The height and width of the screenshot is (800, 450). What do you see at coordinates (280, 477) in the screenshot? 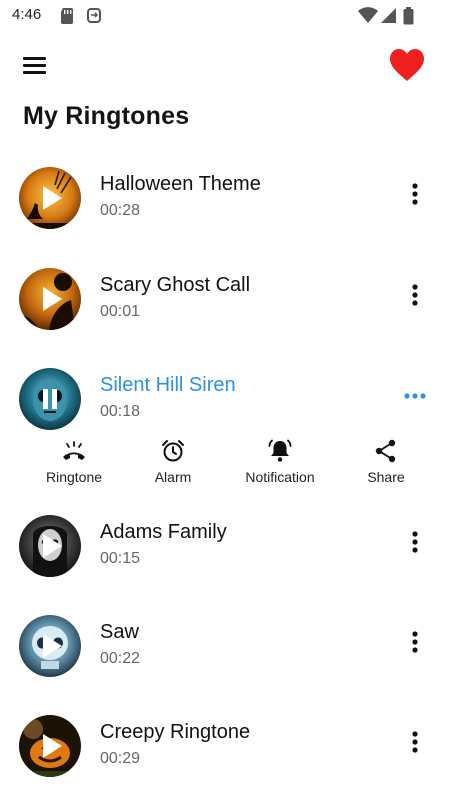
I see `notification-action-label: Notification` at bounding box center [280, 477].